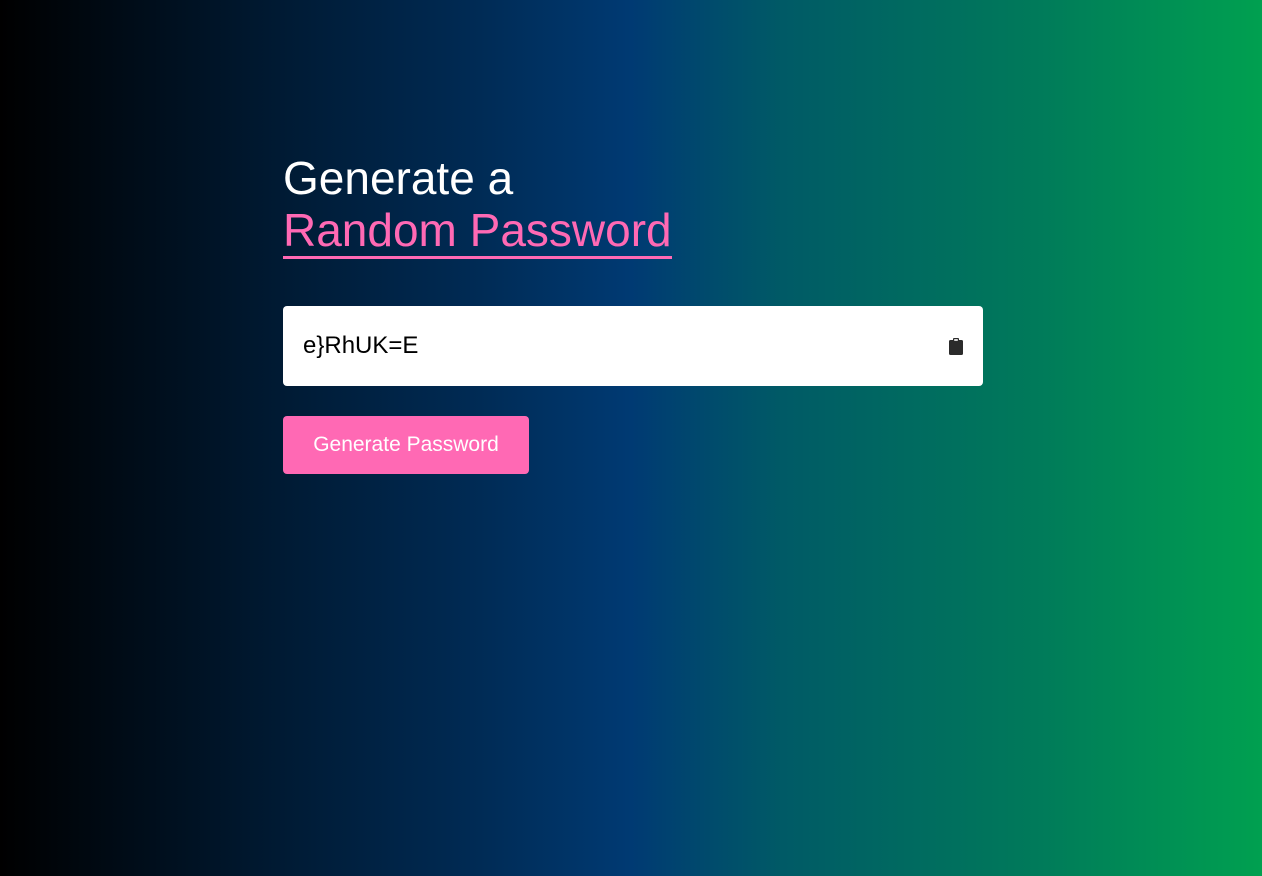  I want to click on password-display-field: e}RhUK=E, so click(633, 346).